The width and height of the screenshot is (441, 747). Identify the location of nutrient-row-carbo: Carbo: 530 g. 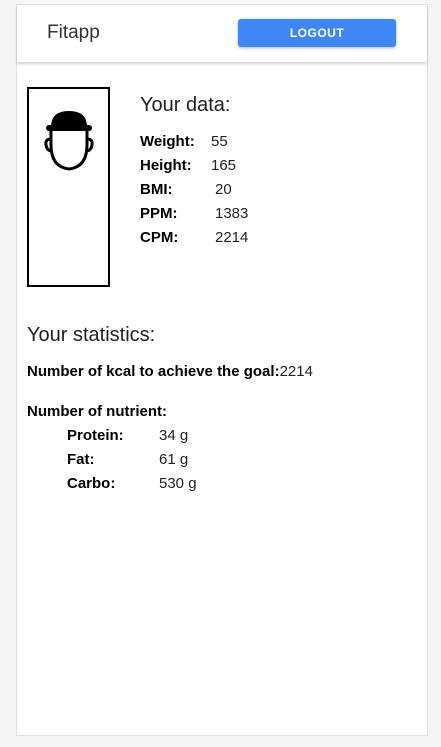
(132, 483).